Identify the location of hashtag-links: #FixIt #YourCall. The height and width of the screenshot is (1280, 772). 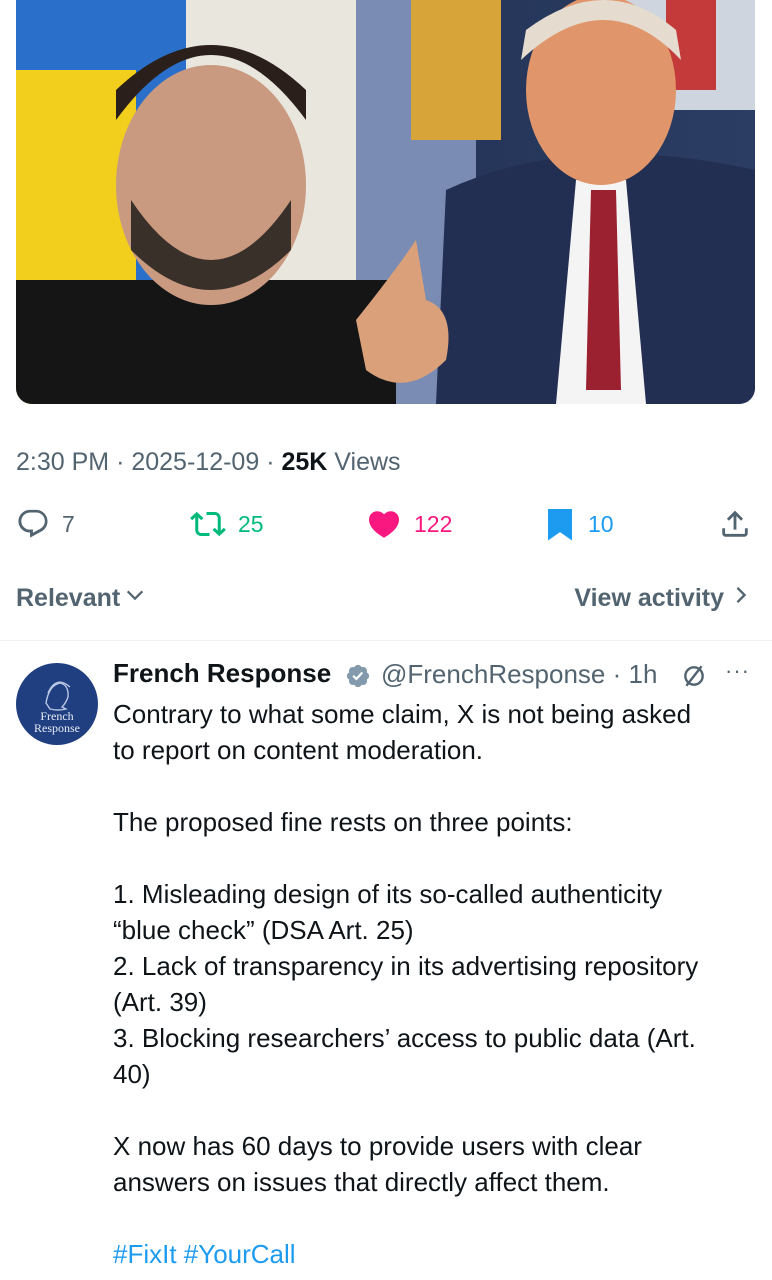
(438, 1254).